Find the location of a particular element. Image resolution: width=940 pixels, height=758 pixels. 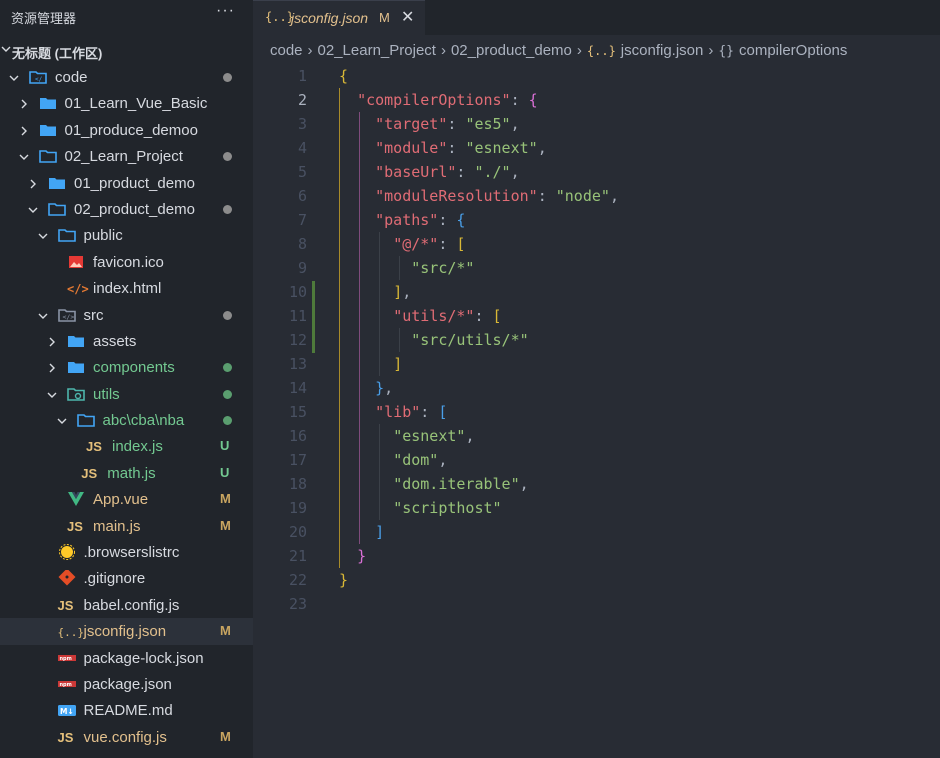

tree-item: App.vue M is located at coordinates (126, 499).